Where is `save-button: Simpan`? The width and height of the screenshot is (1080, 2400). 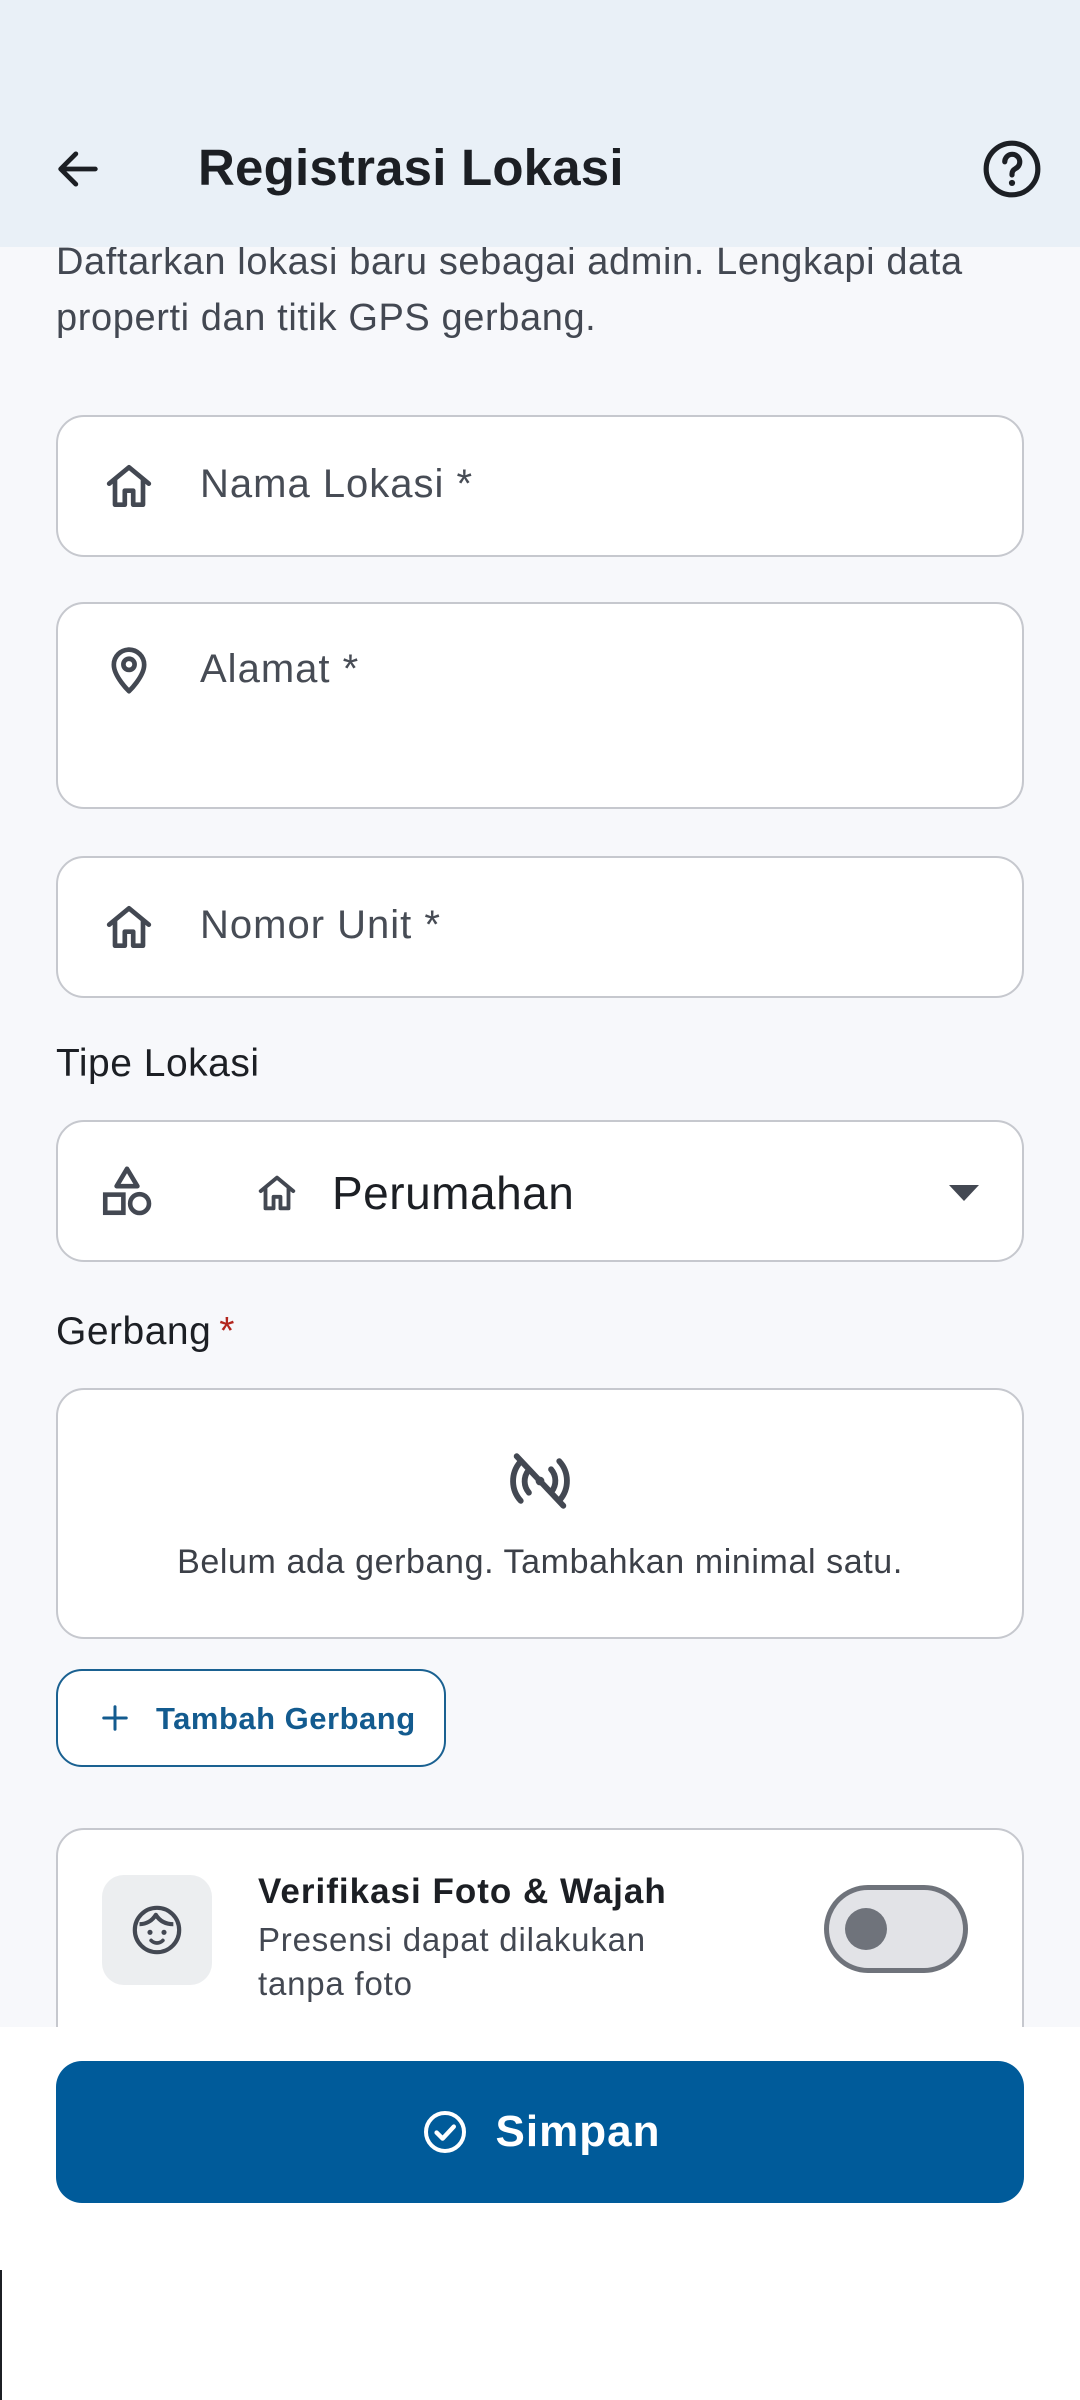 save-button: Simpan is located at coordinates (540, 2132).